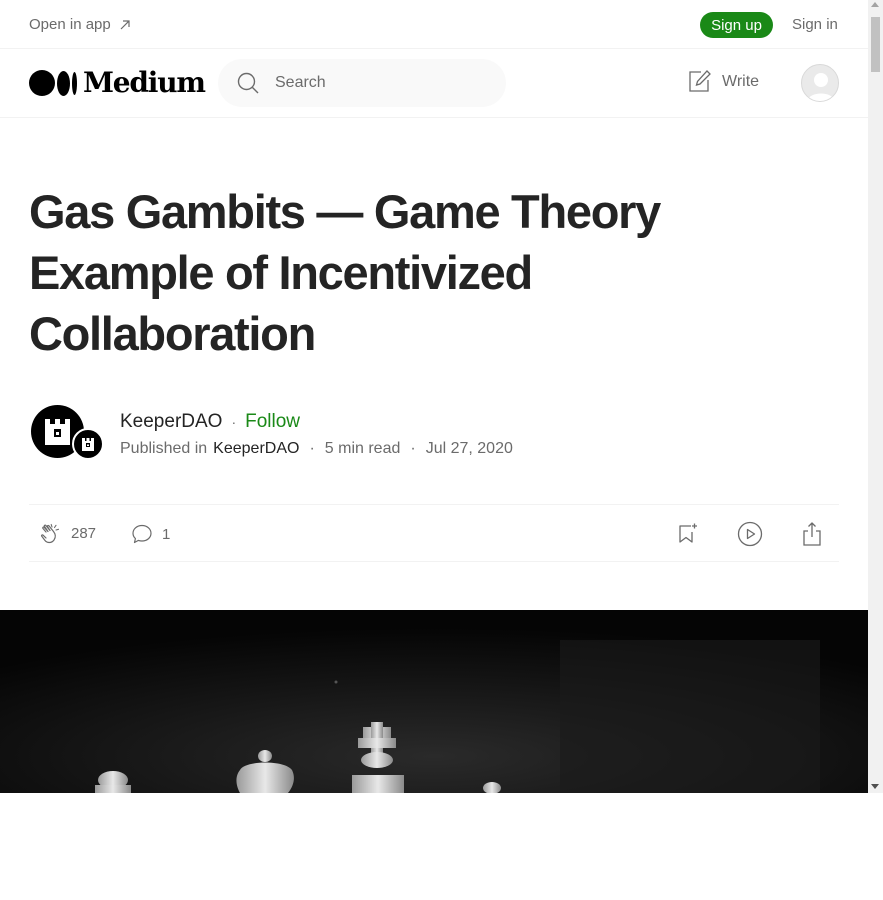 The height and width of the screenshot is (900, 883). Describe the element at coordinates (345, 211) in the screenshot. I see `title-line-1: Gas Gambits — Game Theory` at that location.